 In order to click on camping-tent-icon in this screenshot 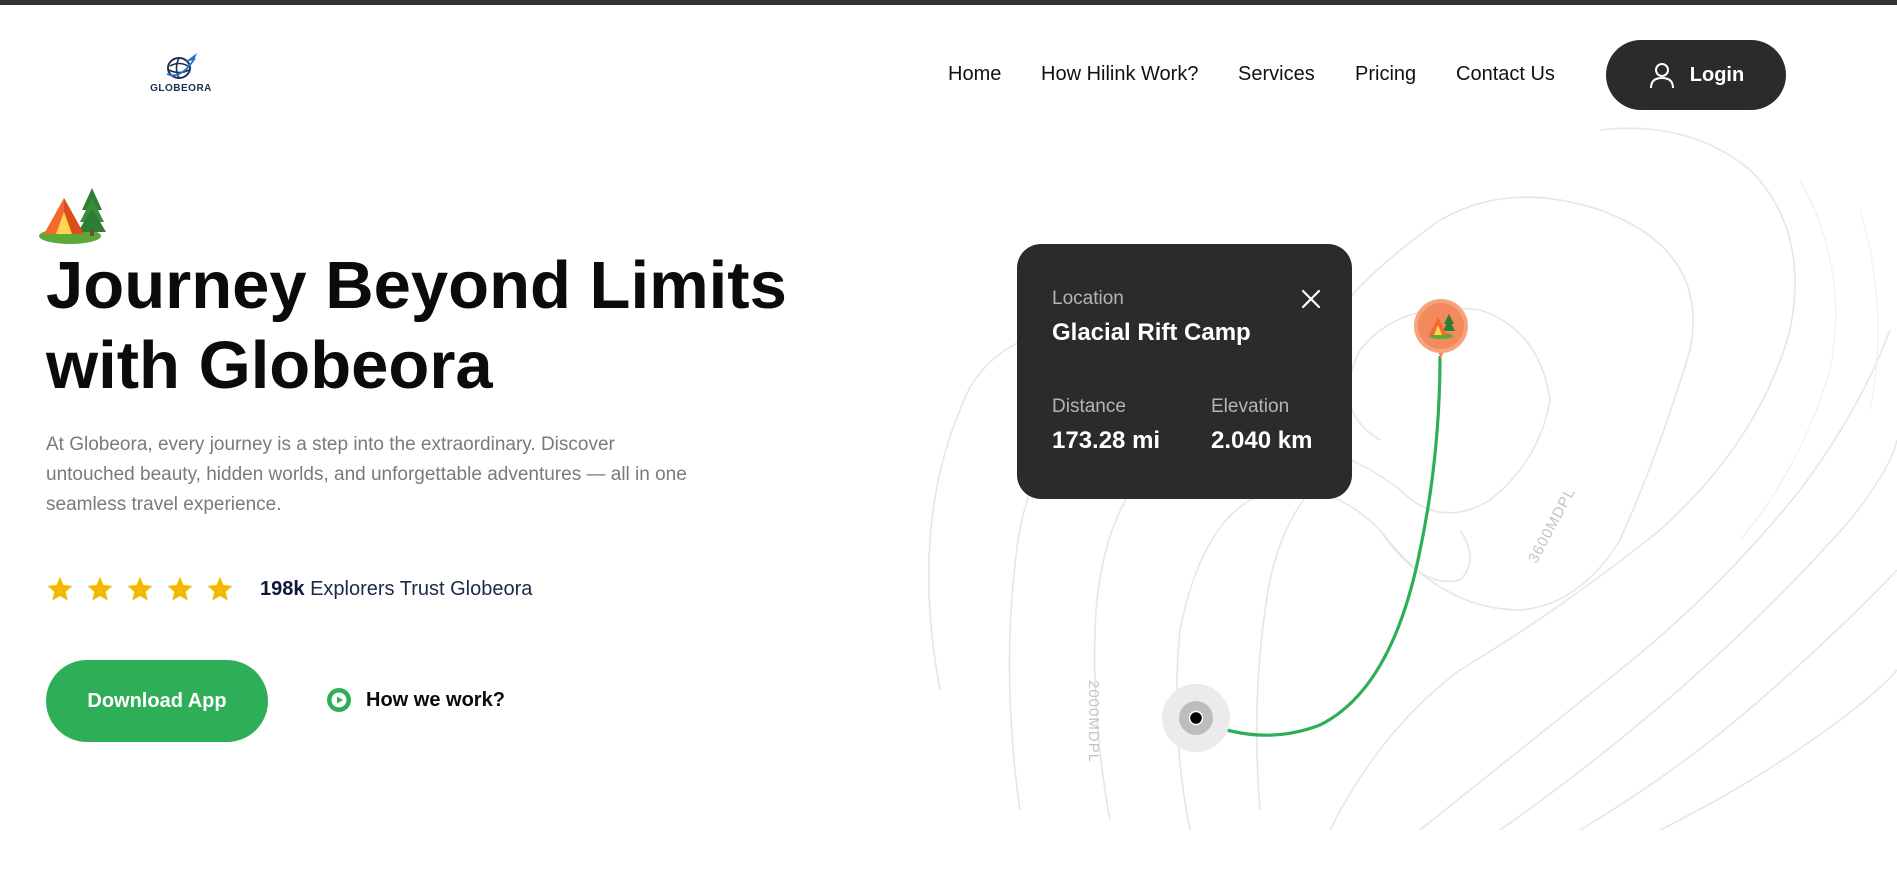, I will do `click(72, 216)`.